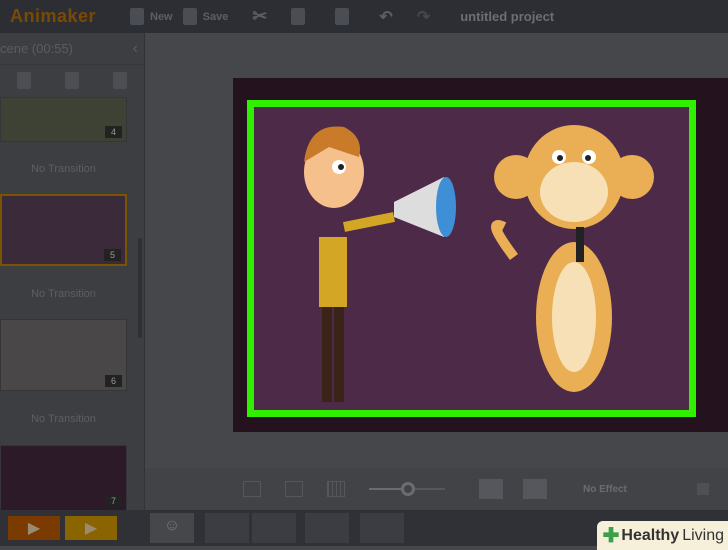  What do you see at coordinates (91, 528) in the screenshot?
I see `preview-all-button: ▶` at bounding box center [91, 528].